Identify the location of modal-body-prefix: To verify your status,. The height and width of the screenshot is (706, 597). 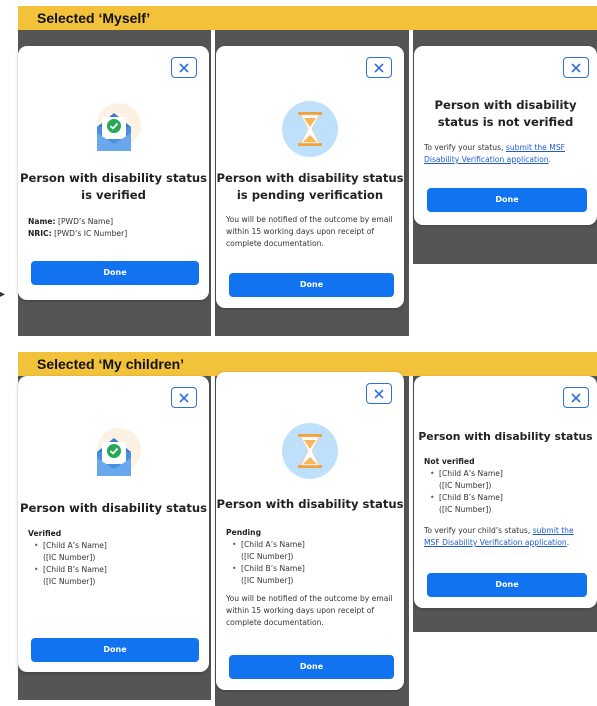
(465, 147).